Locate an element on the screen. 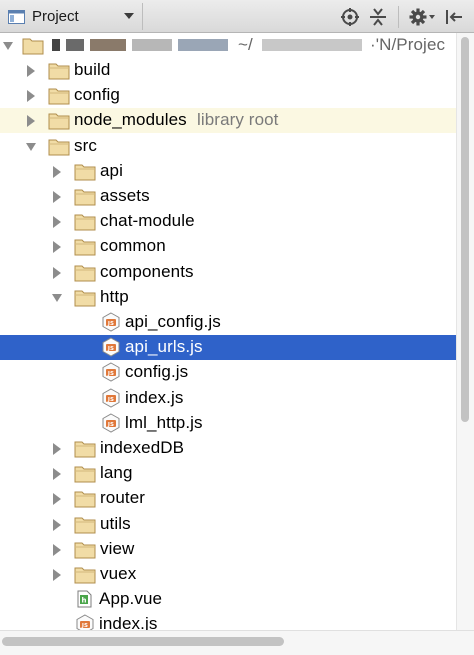 This screenshot has height=655, width=474. tree-item-label: config is located at coordinates (97, 95).